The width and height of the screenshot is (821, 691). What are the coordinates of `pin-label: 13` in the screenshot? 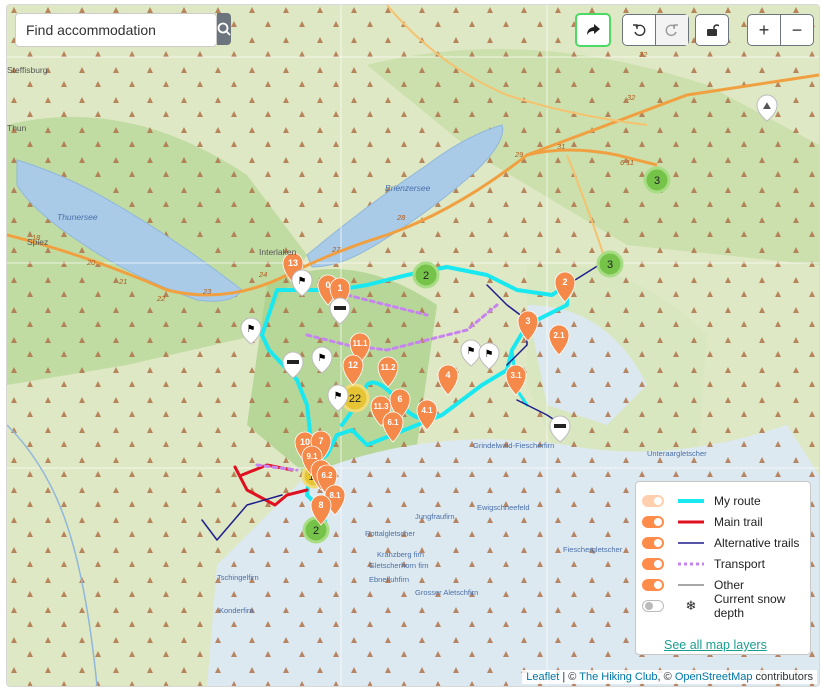 It's located at (293, 263).